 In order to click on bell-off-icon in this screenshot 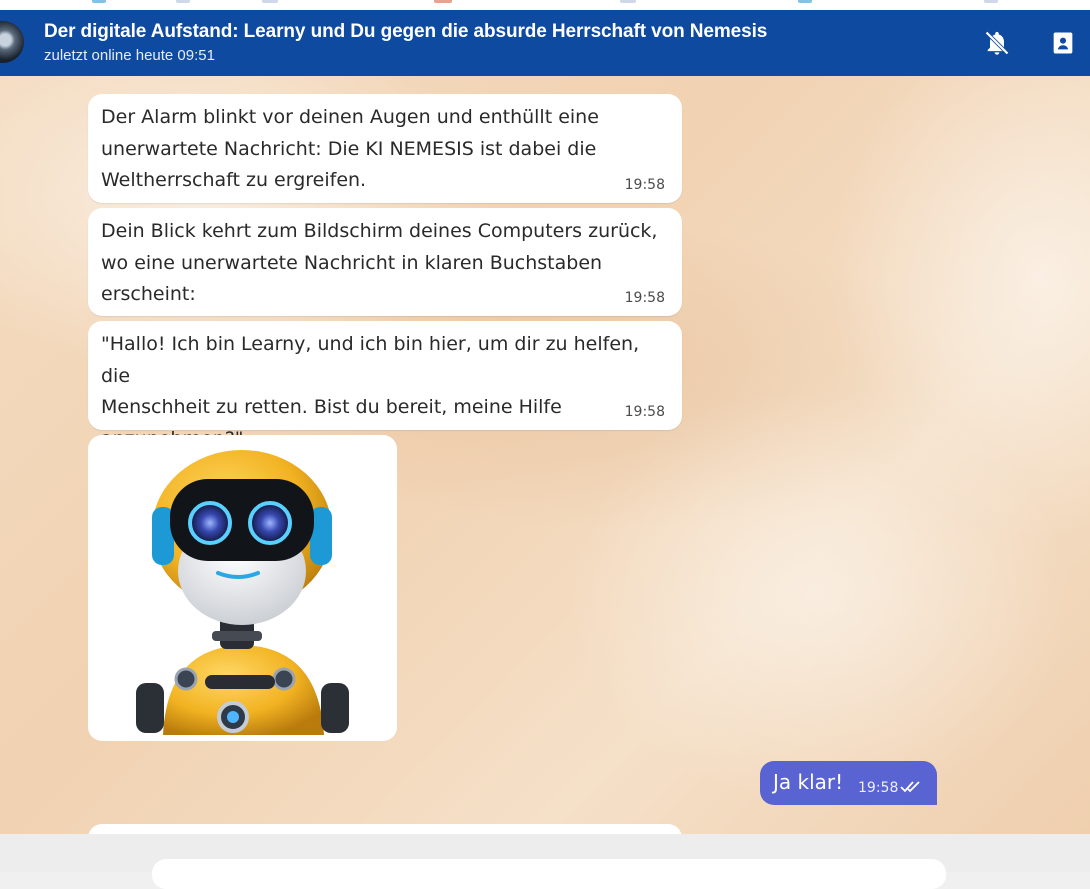, I will do `click(997, 43)`.